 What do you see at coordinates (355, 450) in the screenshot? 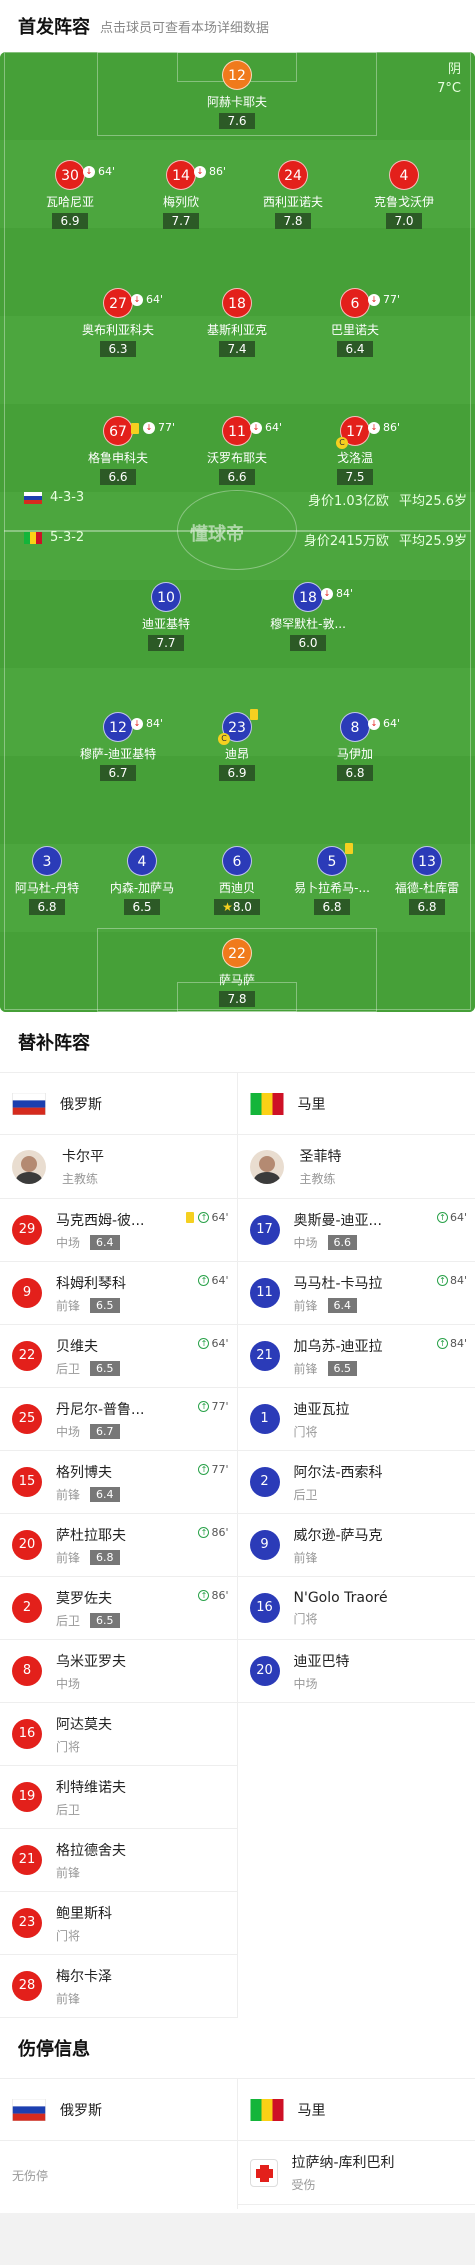
I see `player-russia-fwd: 17C↓86' 戈洛温 7.5` at bounding box center [355, 450].